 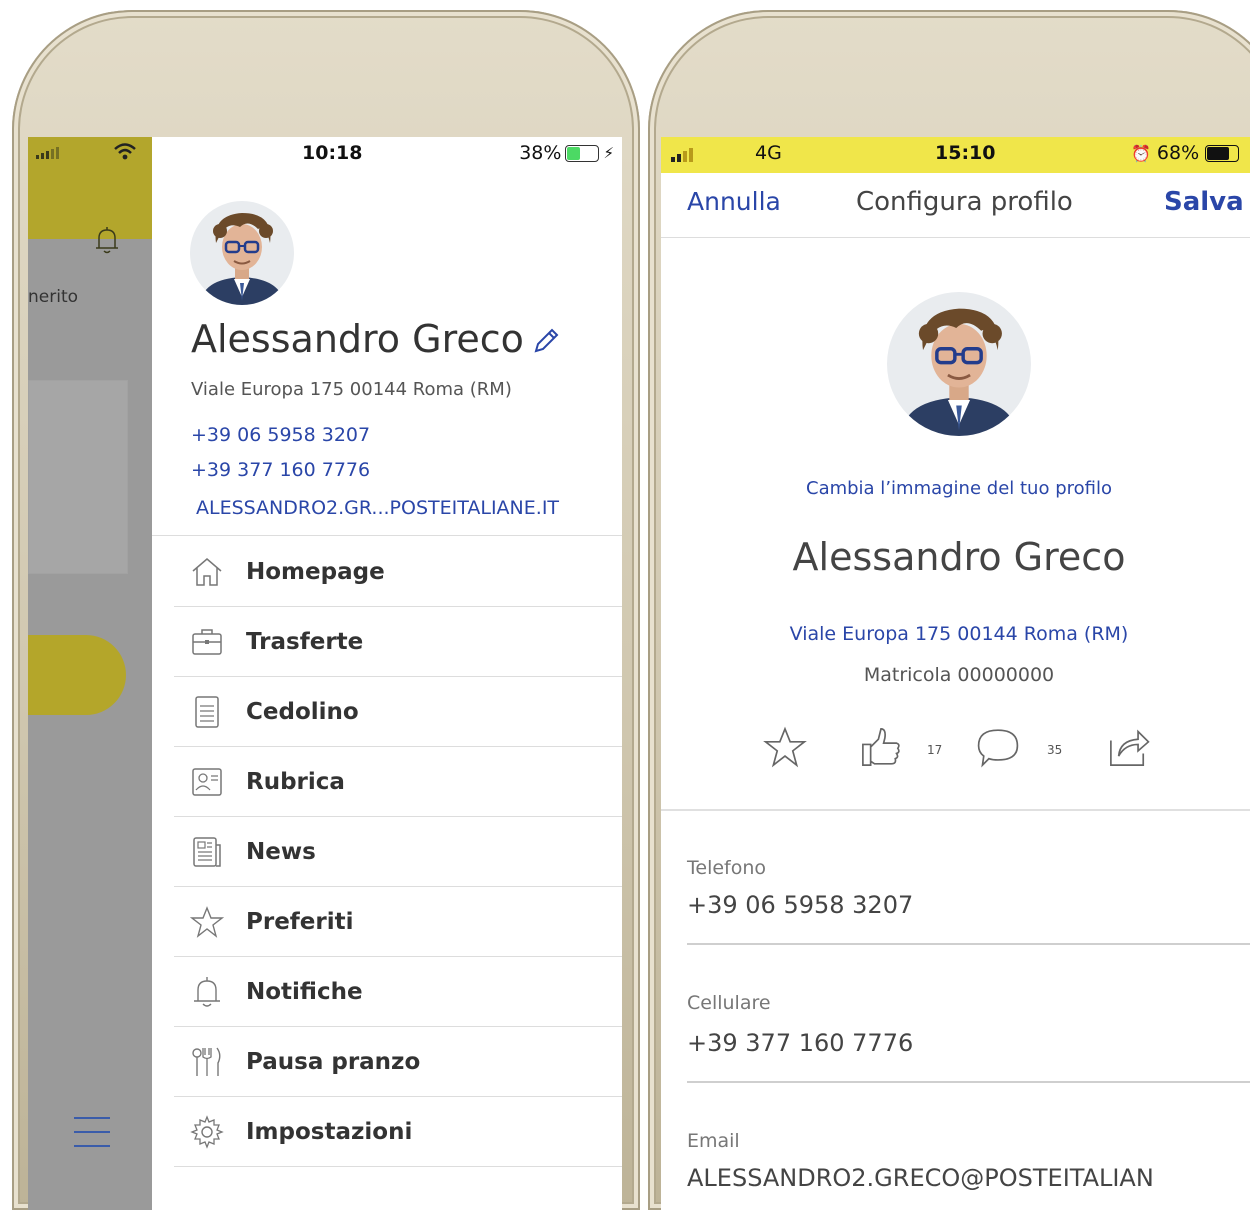 I want to click on comments-count: 35, so click(x=1055, y=750).